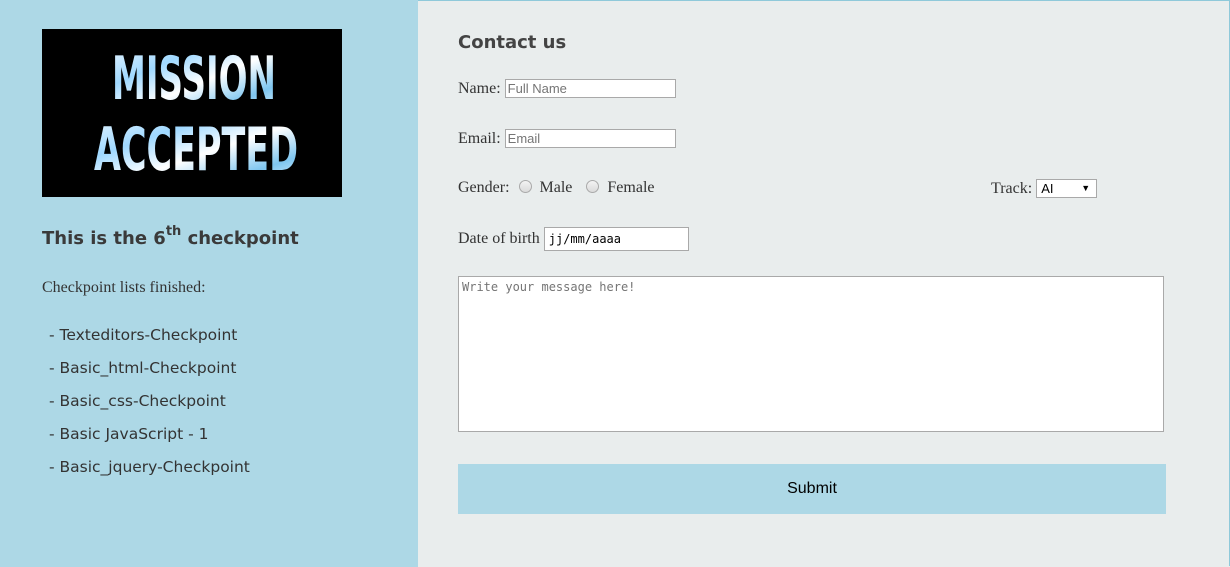 The image size is (1230, 567). What do you see at coordinates (616, 239) in the screenshot?
I see `dob-input` at bounding box center [616, 239].